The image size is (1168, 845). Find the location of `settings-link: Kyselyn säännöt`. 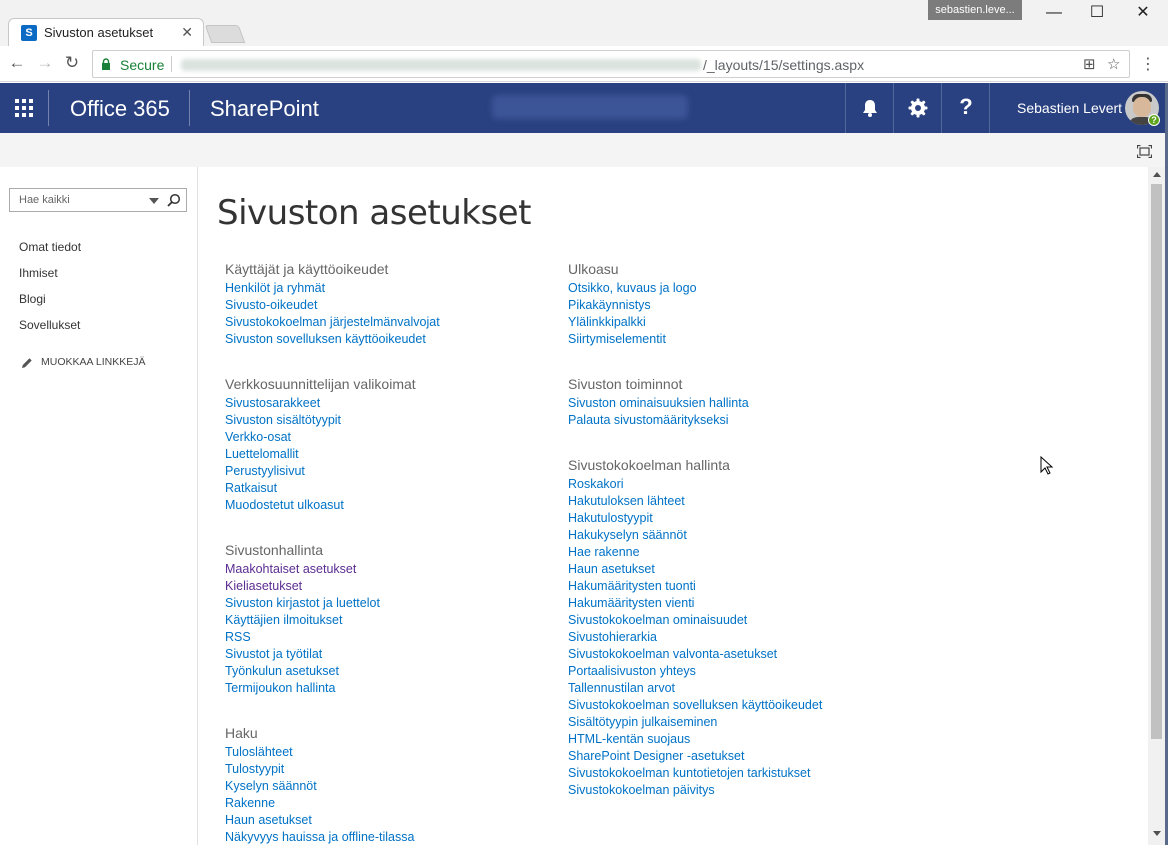

settings-link: Kyselyn säännöt is located at coordinates (332, 786).